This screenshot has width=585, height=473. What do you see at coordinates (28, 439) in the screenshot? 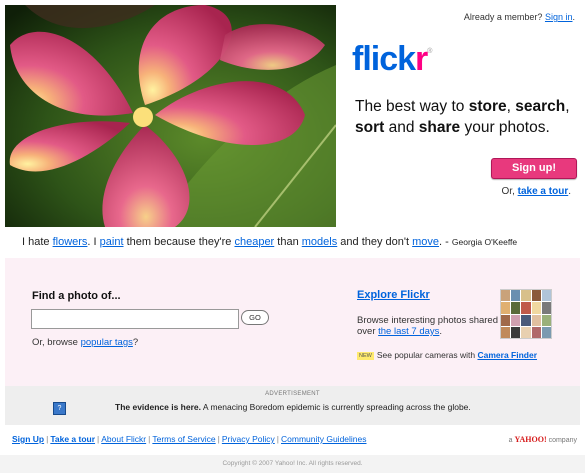
I see `footer-signup-link: Sign Up` at bounding box center [28, 439].